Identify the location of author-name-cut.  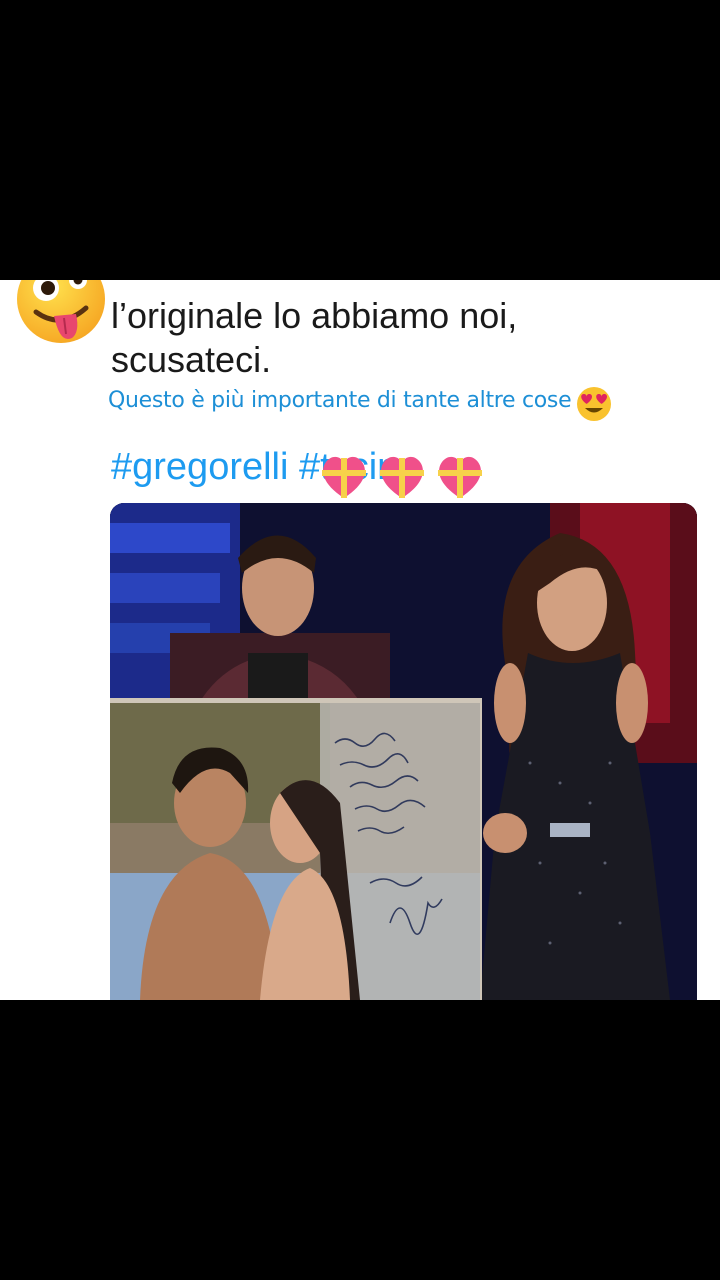
(170, 282).